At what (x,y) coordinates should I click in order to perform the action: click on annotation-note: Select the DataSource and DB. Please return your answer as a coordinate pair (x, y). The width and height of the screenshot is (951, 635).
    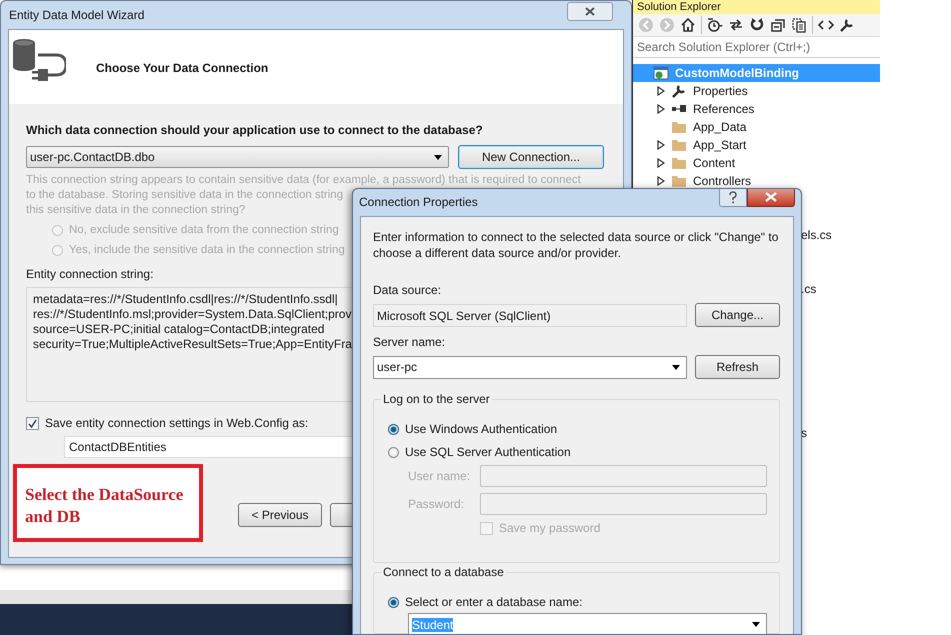
    Looking at the image, I should click on (108, 503).